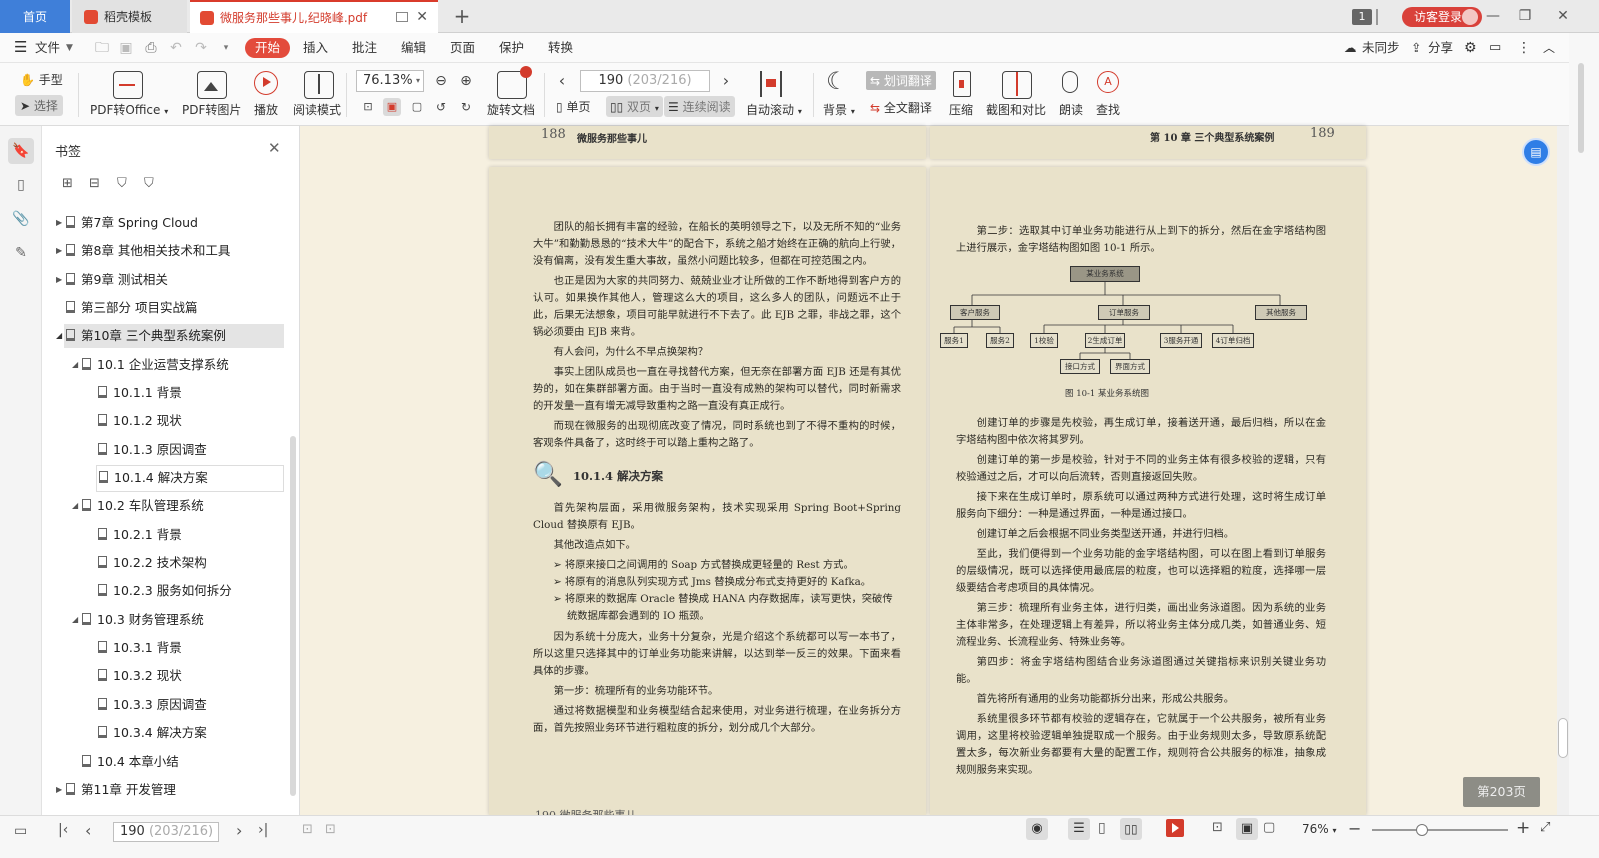 The height and width of the screenshot is (858, 1599). I want to click on chevron-down-icon: ▼, so click(69, 48).